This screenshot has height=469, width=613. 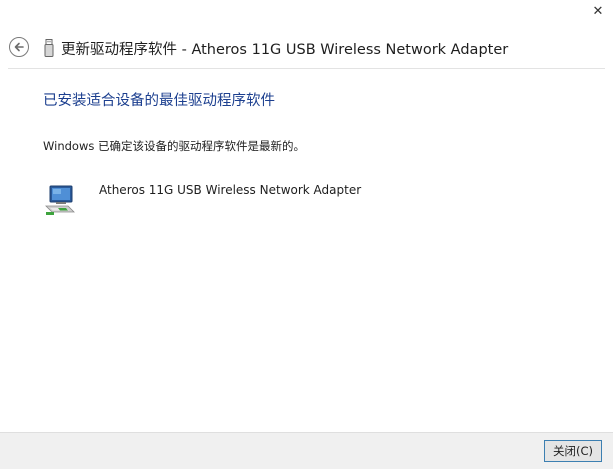 I want to click on status-message: Windows 已确定该设备的驱动程序软件是最新的。, so click(x=174, y=146).